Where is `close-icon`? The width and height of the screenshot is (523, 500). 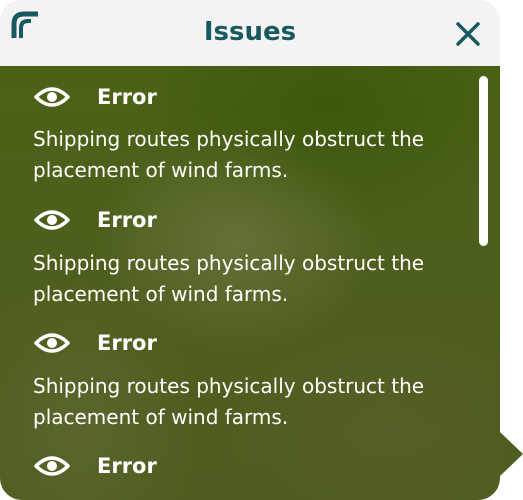
close-icon is located at coordinates (468, 34).